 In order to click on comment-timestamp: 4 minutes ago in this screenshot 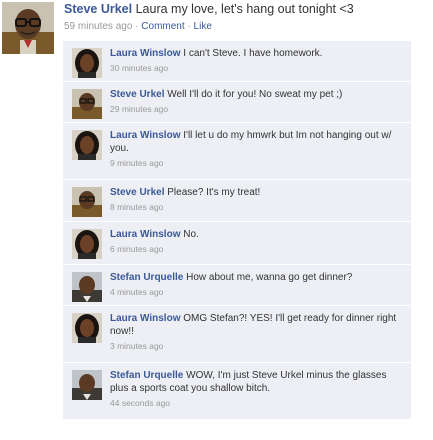, I will do `click(137, 292)`.